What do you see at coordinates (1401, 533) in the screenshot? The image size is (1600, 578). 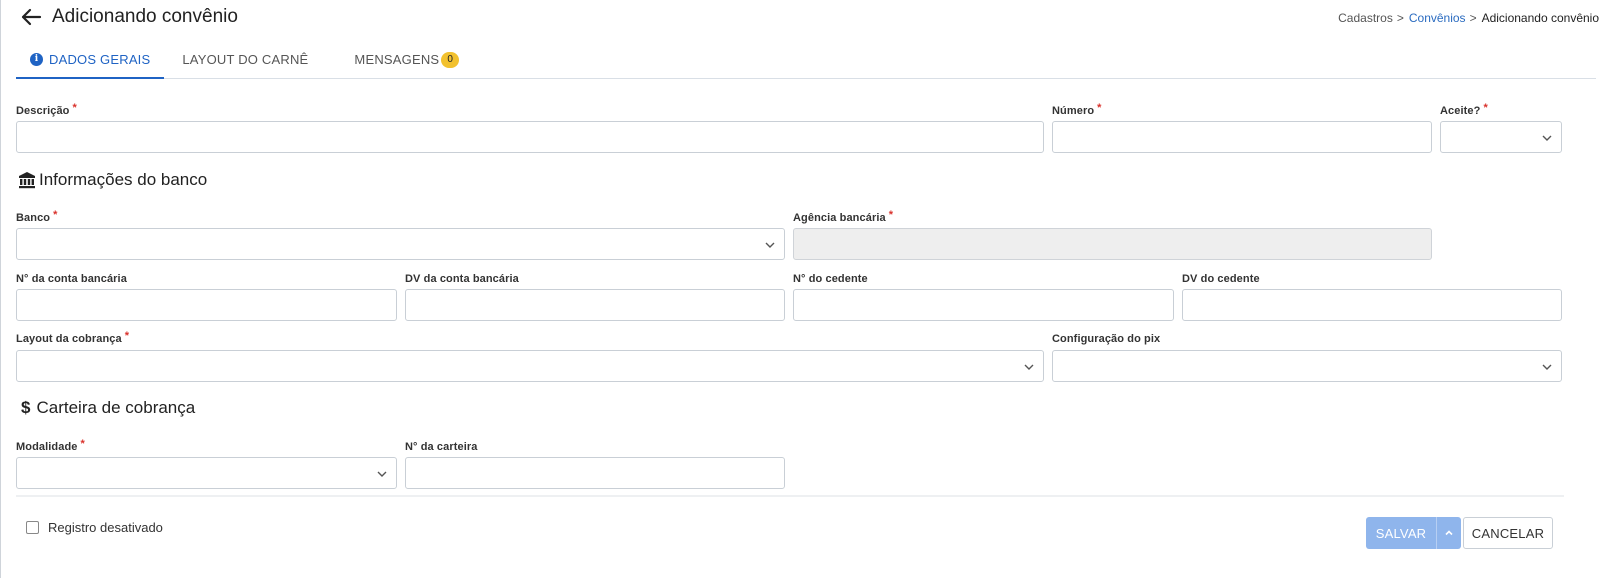 I see `save-button: SALVAR` at bounding box center [1401, 533].